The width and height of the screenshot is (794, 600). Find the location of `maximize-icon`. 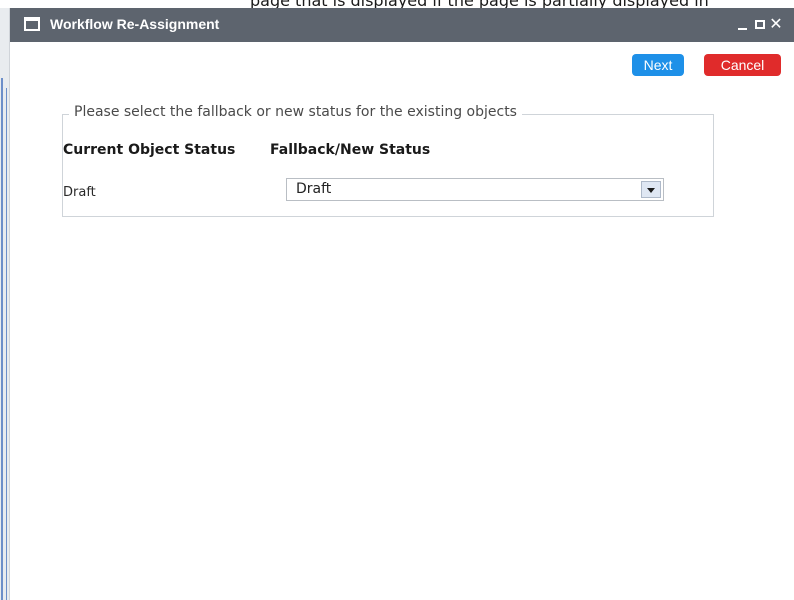

maximize-icon is located at coordinates (760, 24).